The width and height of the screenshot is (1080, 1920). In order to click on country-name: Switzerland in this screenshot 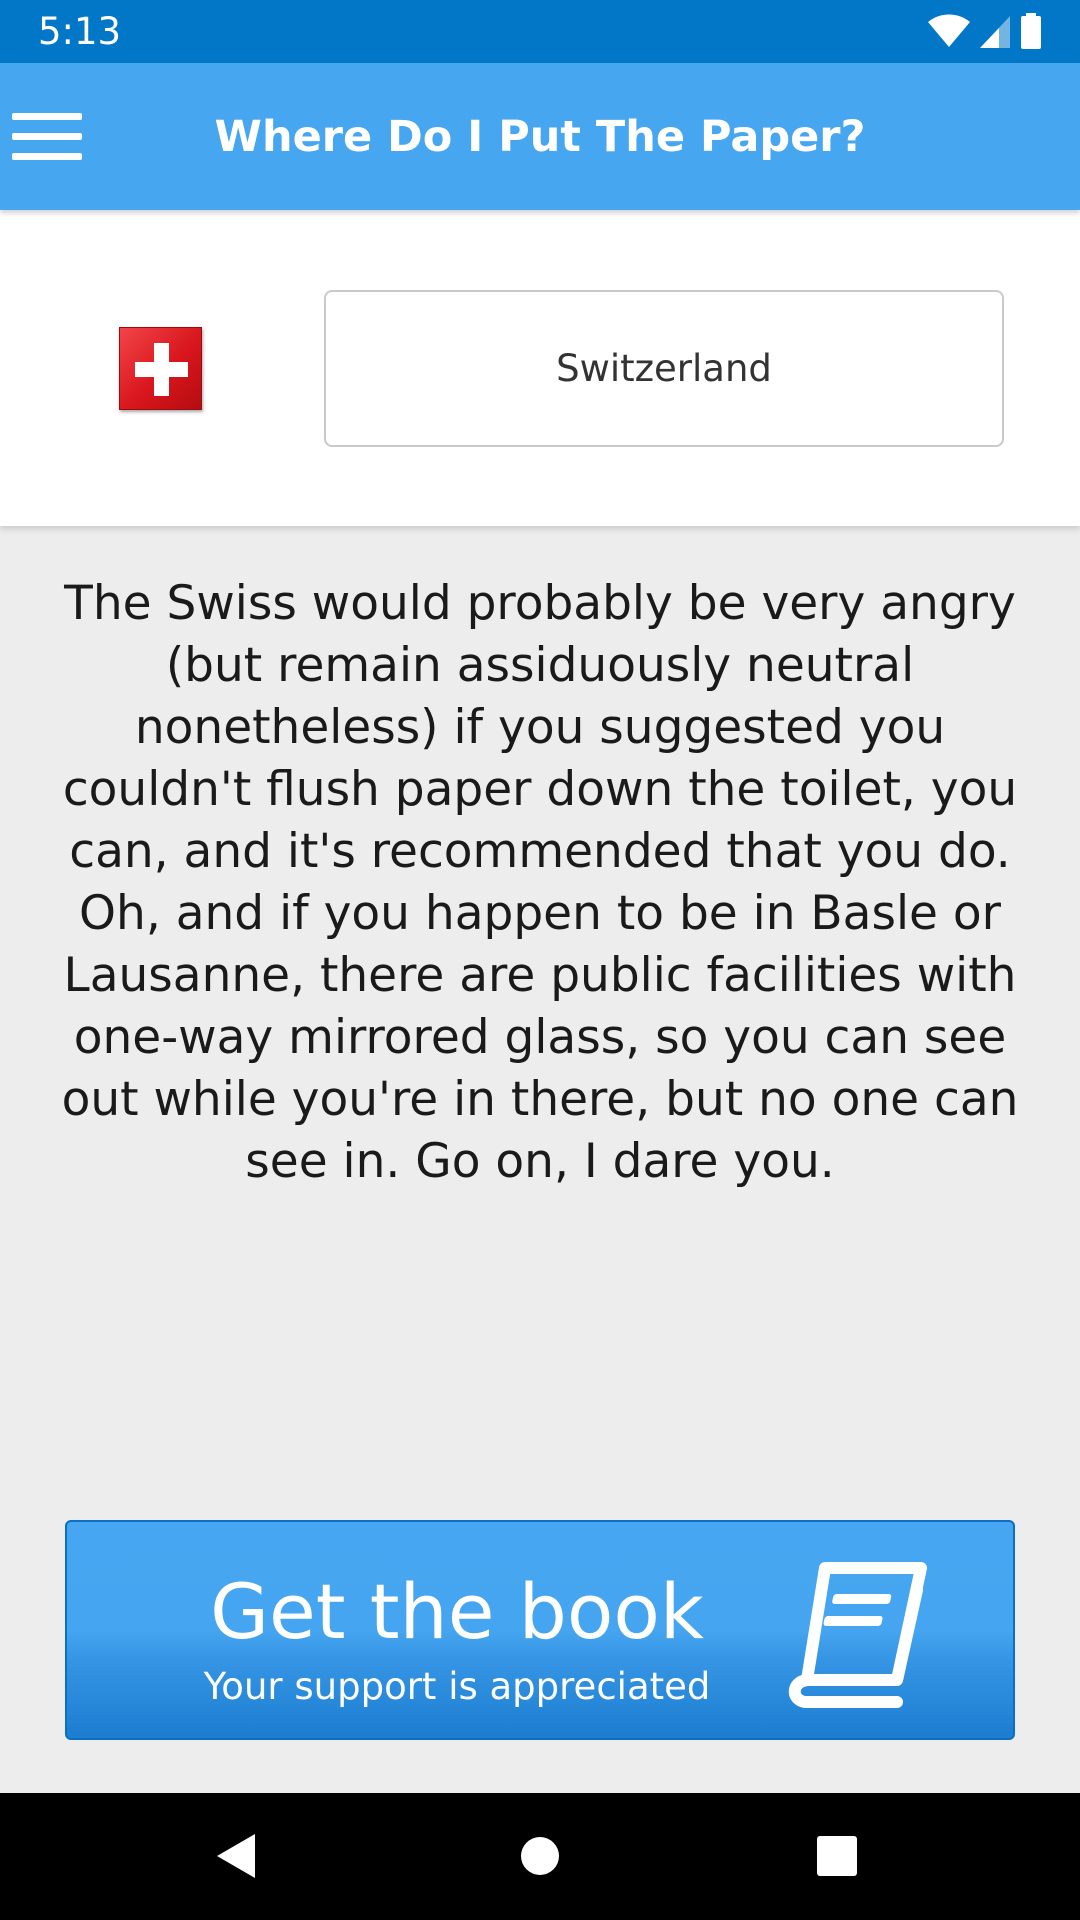, I will do `click(664, 368)`.